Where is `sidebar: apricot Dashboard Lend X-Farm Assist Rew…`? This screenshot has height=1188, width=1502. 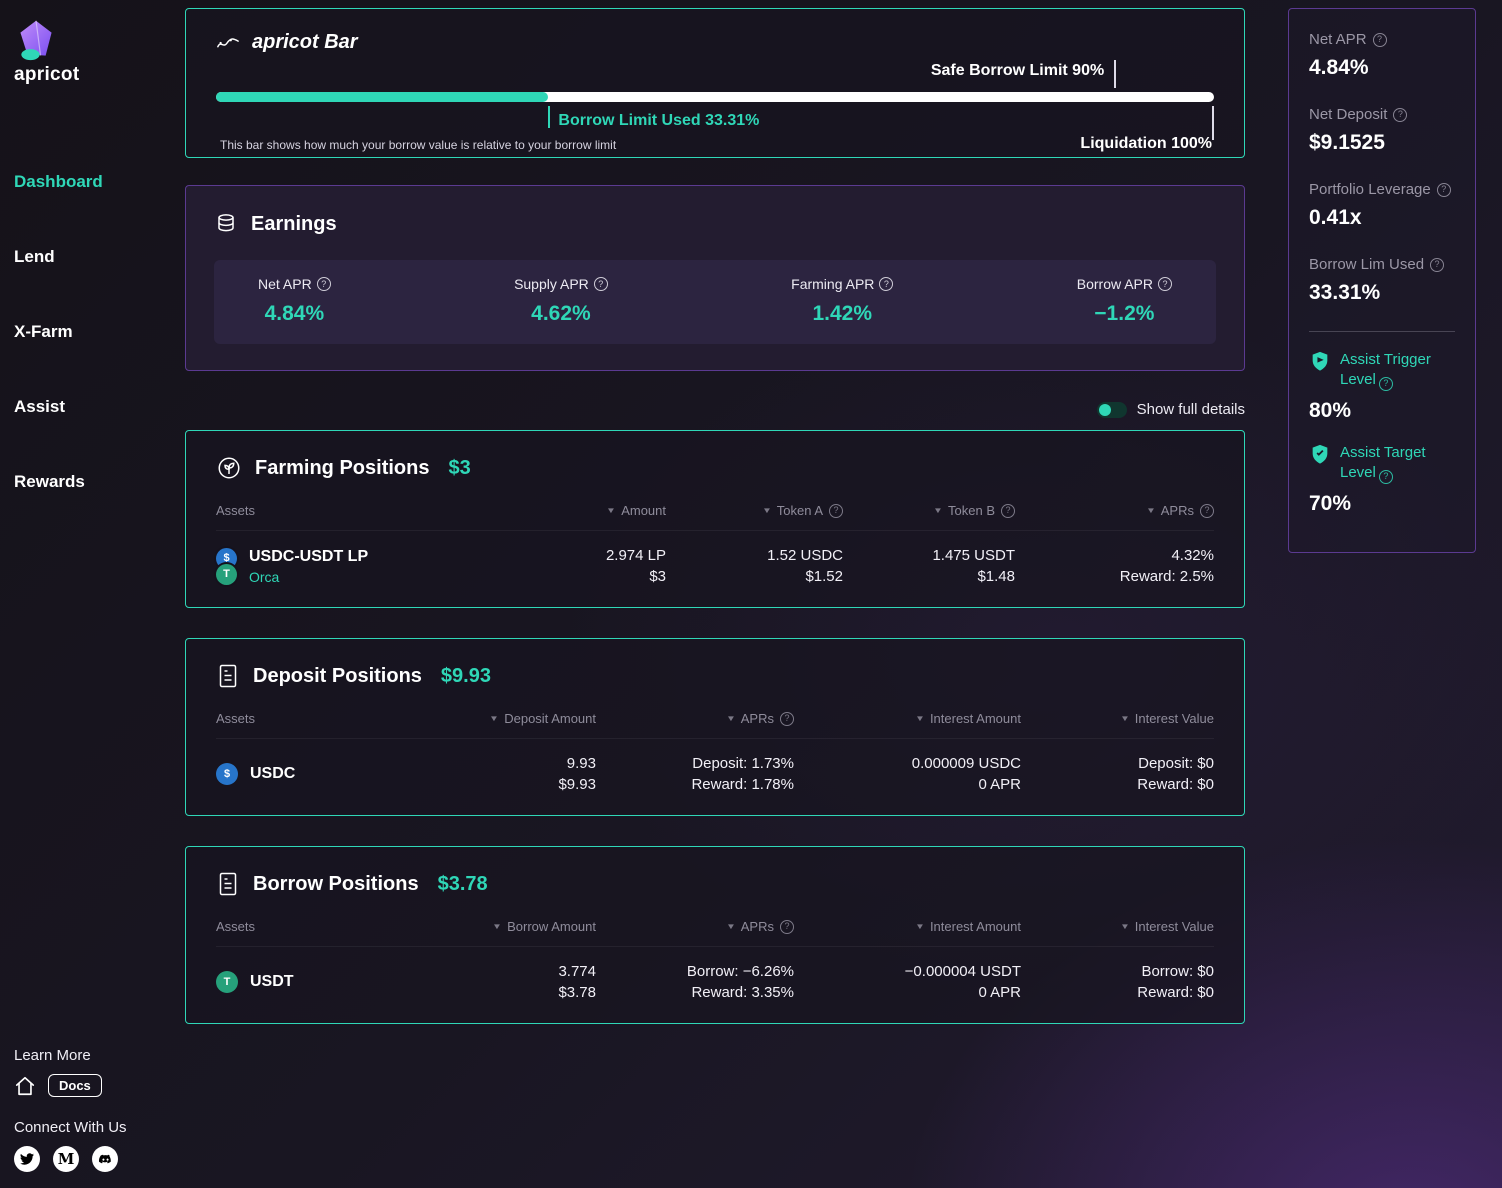 sidebar: apricot Dashboard Lend X-Farm Assist Rew… is located at coordinates (92, 594).